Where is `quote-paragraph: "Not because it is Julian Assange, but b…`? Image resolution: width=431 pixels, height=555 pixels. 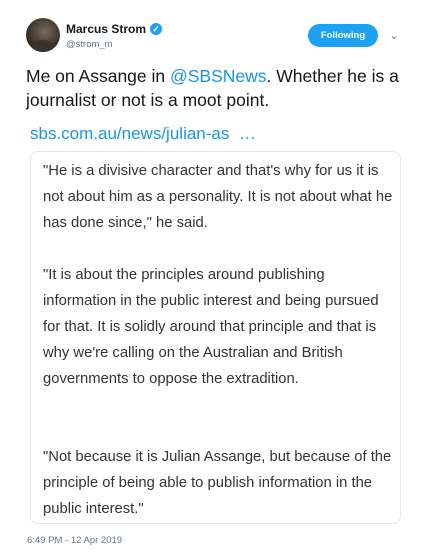
quote-paragraph: "Not because it is Julian Assange, but b… is located at coordinates (217, 483).